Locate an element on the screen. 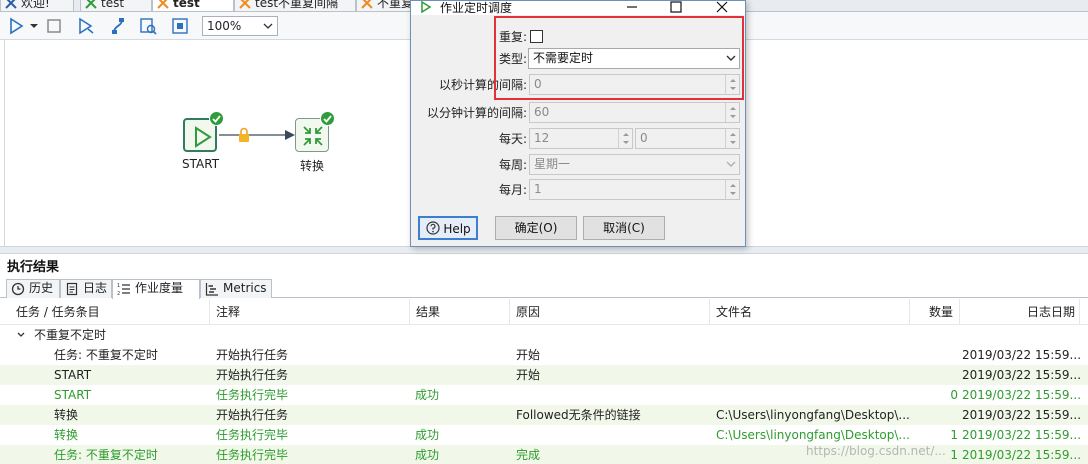 This screenshot has height=464, width=1088. tab-label: 历史 is located at coordinates (41, 288).